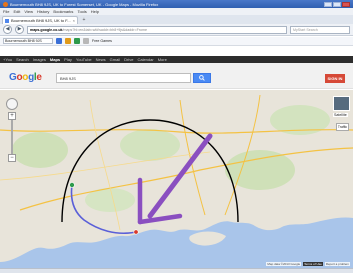  Describe the element at coordinates (16, 11) in the screenshot. I see `menu-edit: Edit` at that location.